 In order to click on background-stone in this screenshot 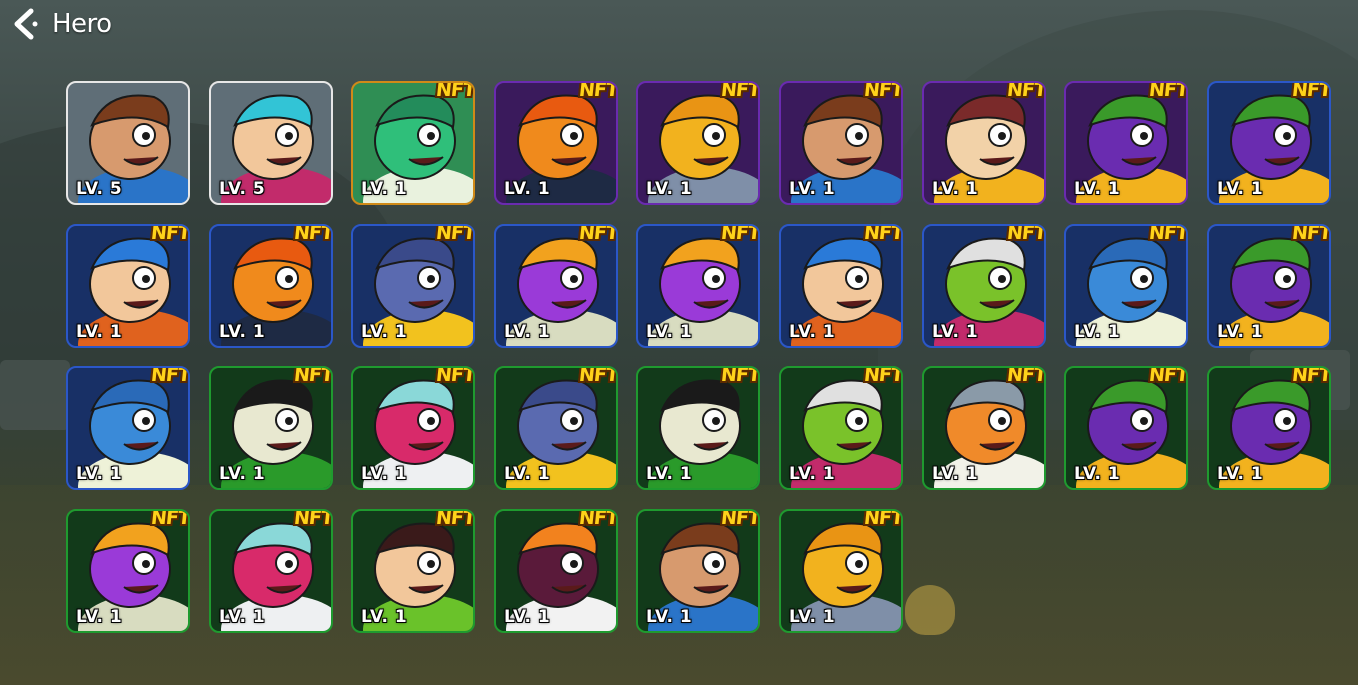, I will do `click(35, 395)`.